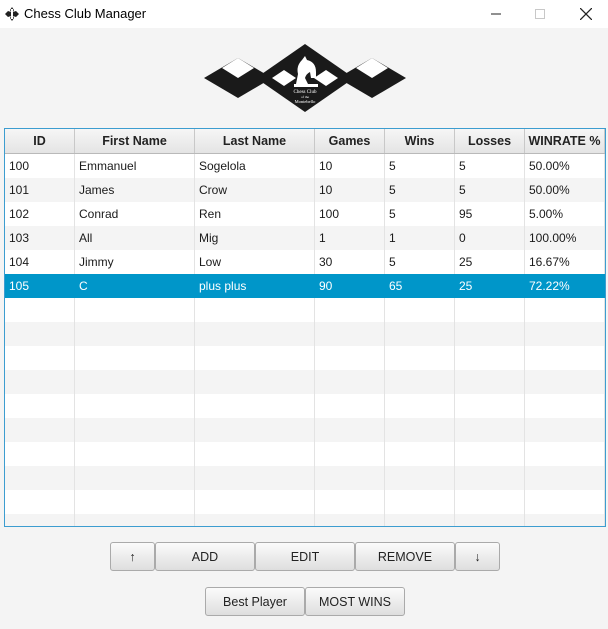 This screenshot has width=608, height=629. I want to click on cell-first-name: Jimmy, so click(135, 262).